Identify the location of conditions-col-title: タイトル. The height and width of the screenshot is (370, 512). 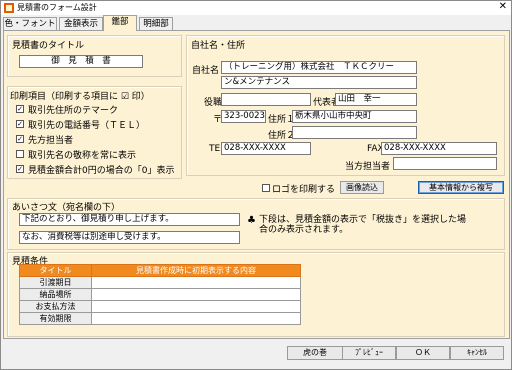
(55, 270).